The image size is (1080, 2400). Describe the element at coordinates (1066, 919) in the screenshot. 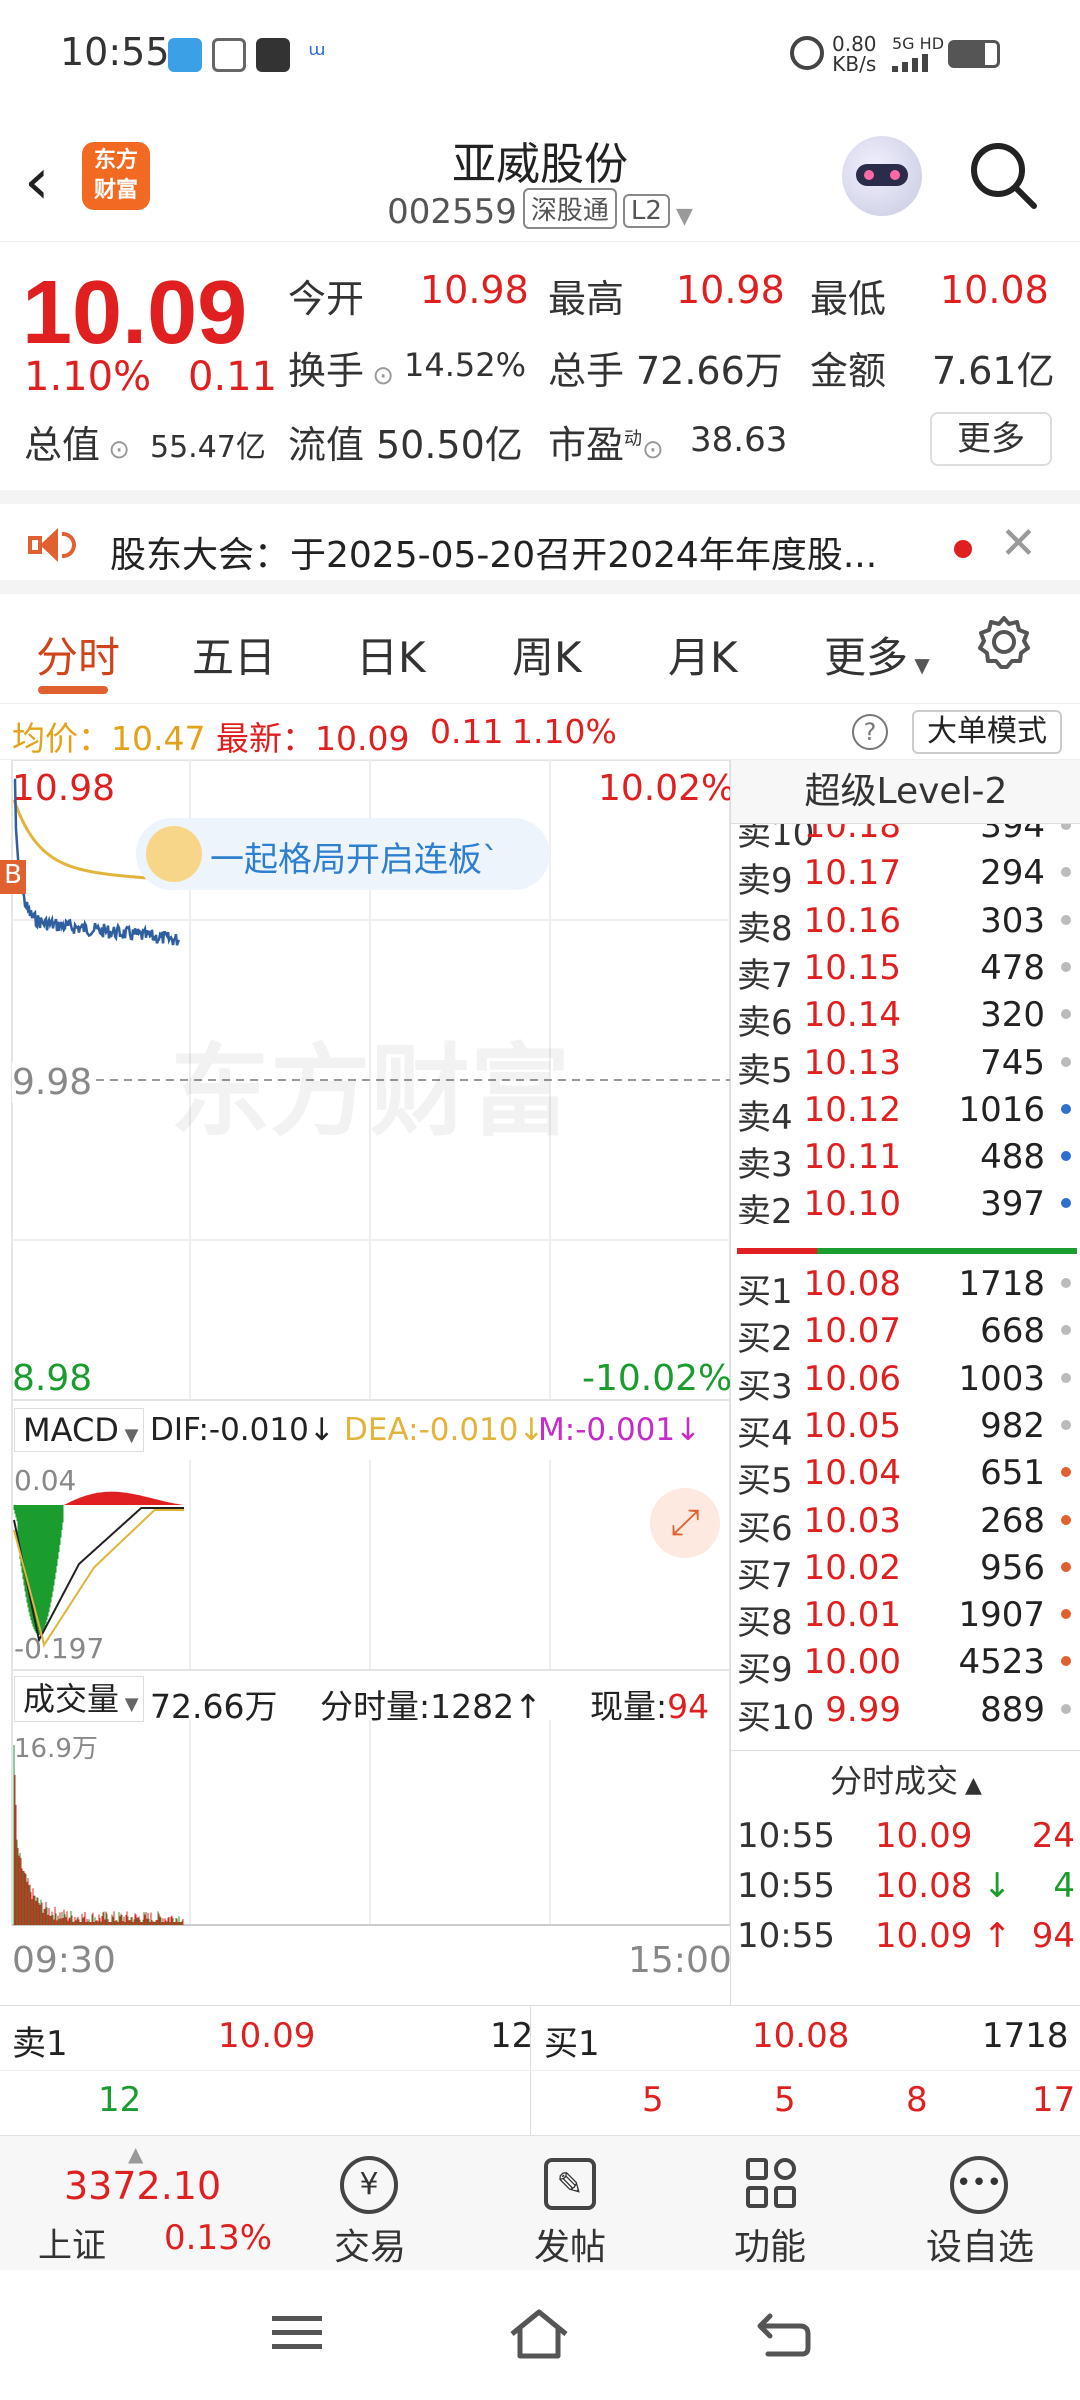

I see `order-dot` at that location.